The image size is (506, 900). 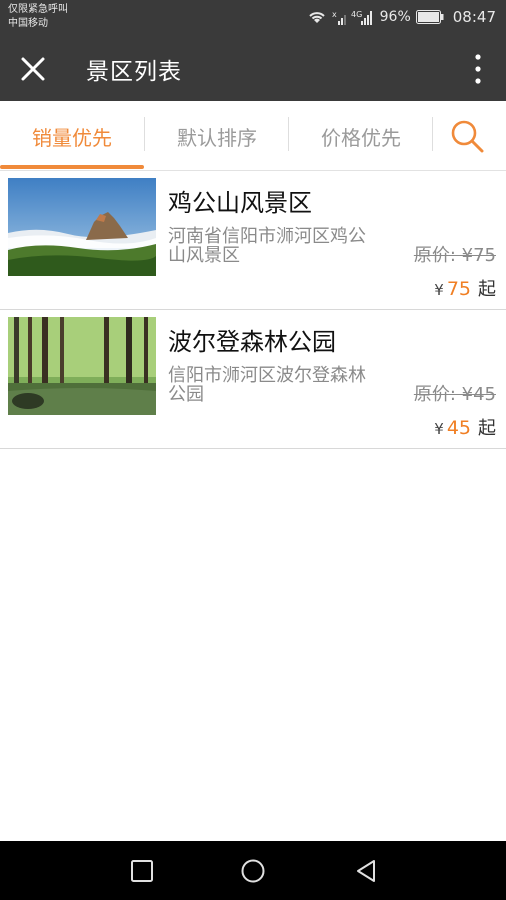 I want to click on wifi-icon, so click(x=317, y=17).